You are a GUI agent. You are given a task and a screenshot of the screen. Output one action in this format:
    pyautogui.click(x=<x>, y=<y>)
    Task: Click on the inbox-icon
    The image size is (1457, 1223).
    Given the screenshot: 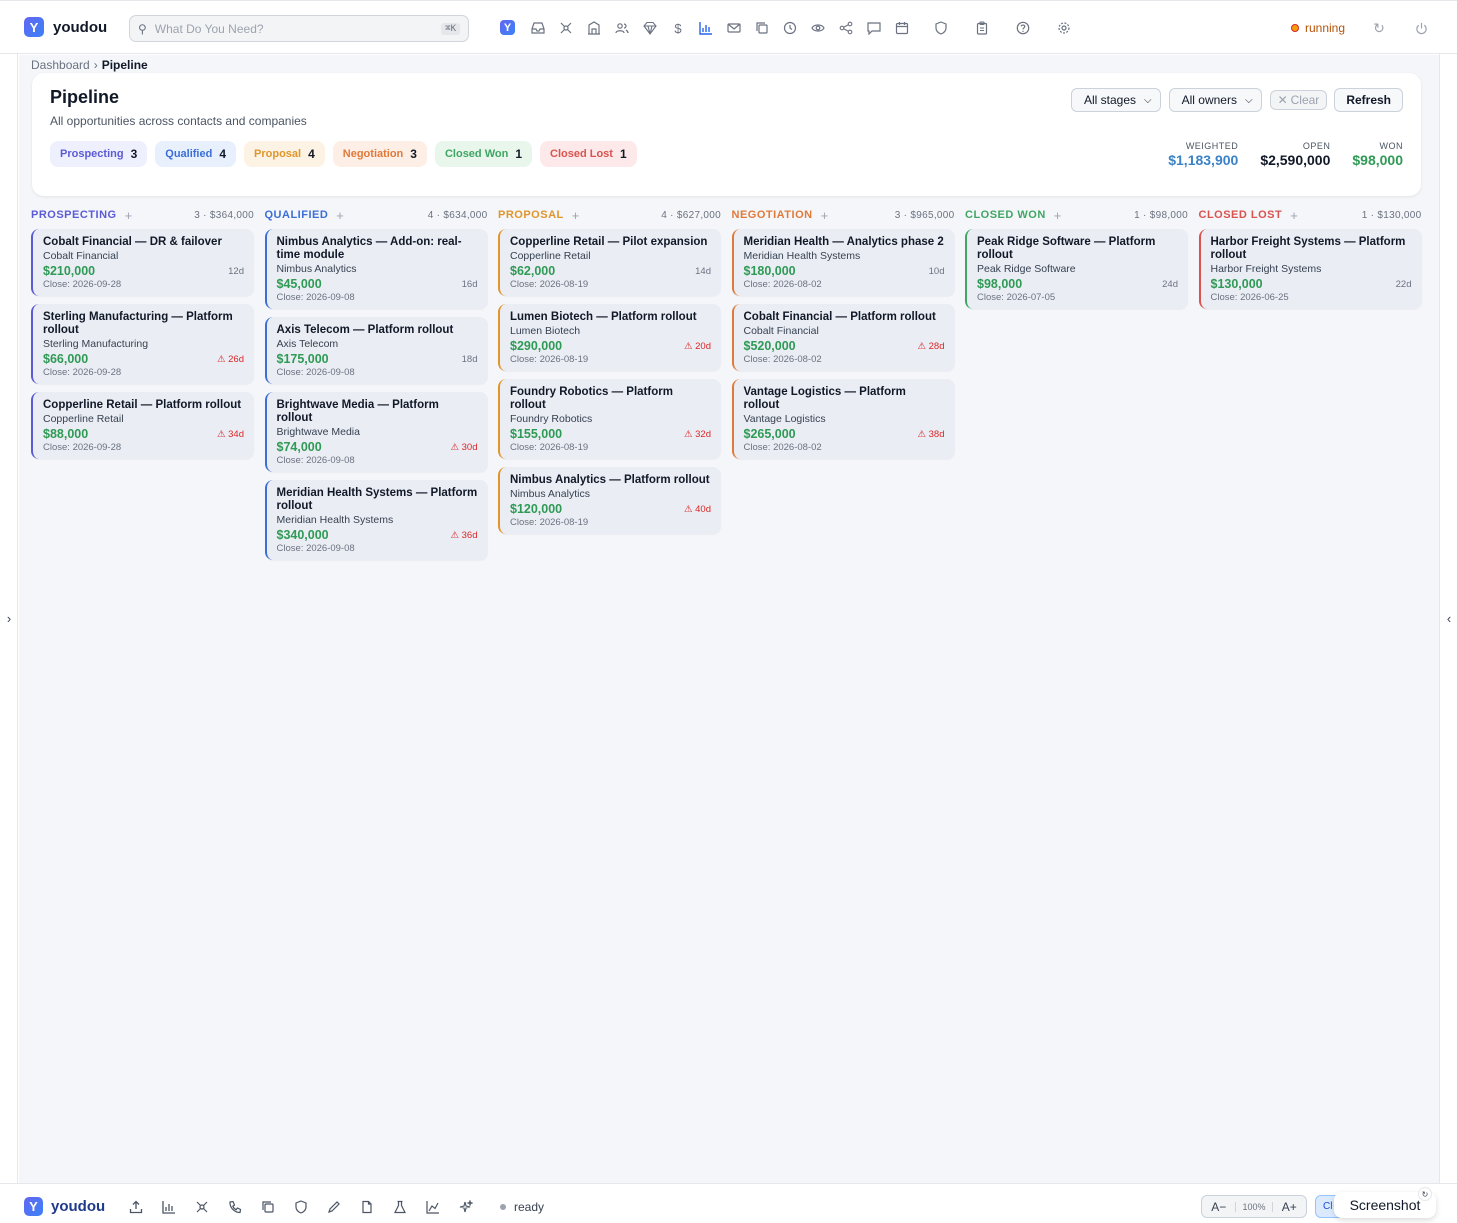 What is the action you would take?
    pyautogui.click(x=538, y=28)
    